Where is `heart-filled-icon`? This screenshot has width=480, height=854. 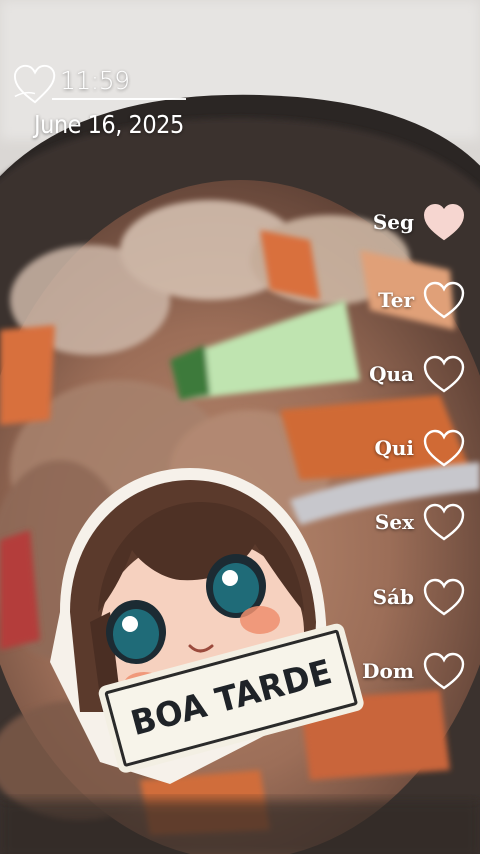 heart-filled-icon is located at coordinates (444, 222).